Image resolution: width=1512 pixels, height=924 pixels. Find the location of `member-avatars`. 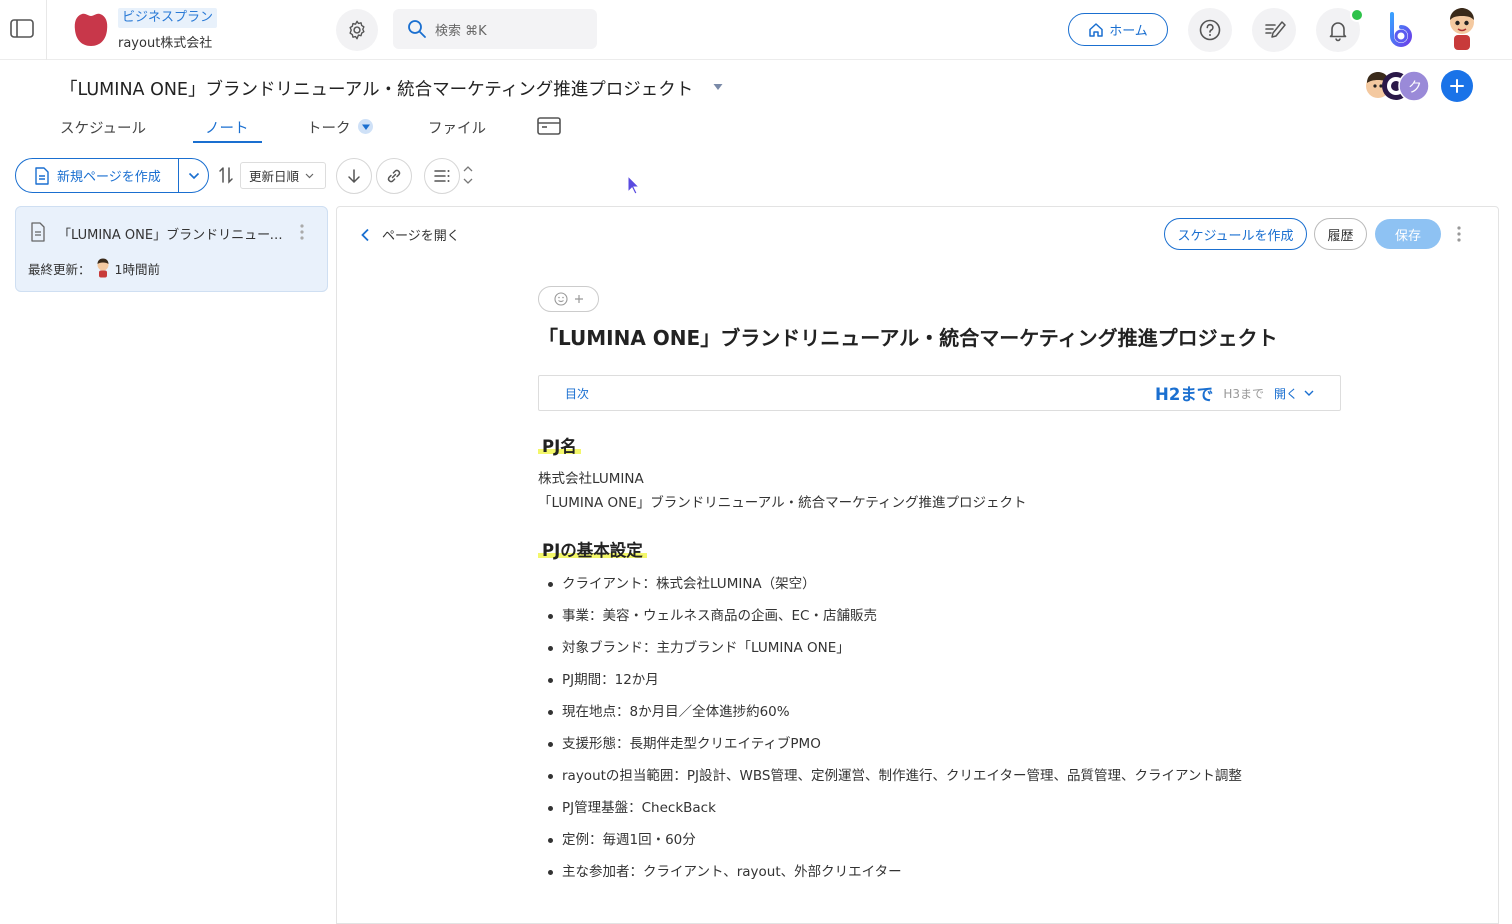

member-avatars is located at coordinates (1401, 87).